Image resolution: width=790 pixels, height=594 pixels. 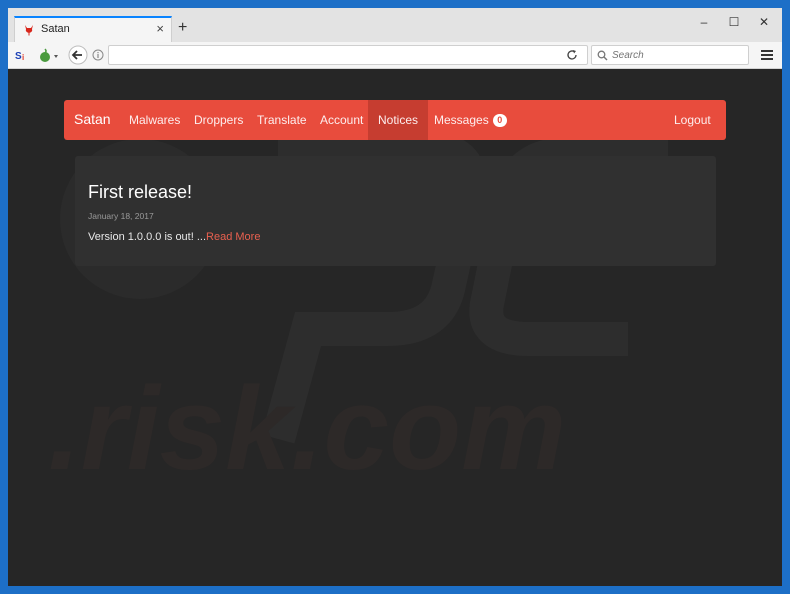 I want to click on svg-text: i, so click(x=23, y=57).